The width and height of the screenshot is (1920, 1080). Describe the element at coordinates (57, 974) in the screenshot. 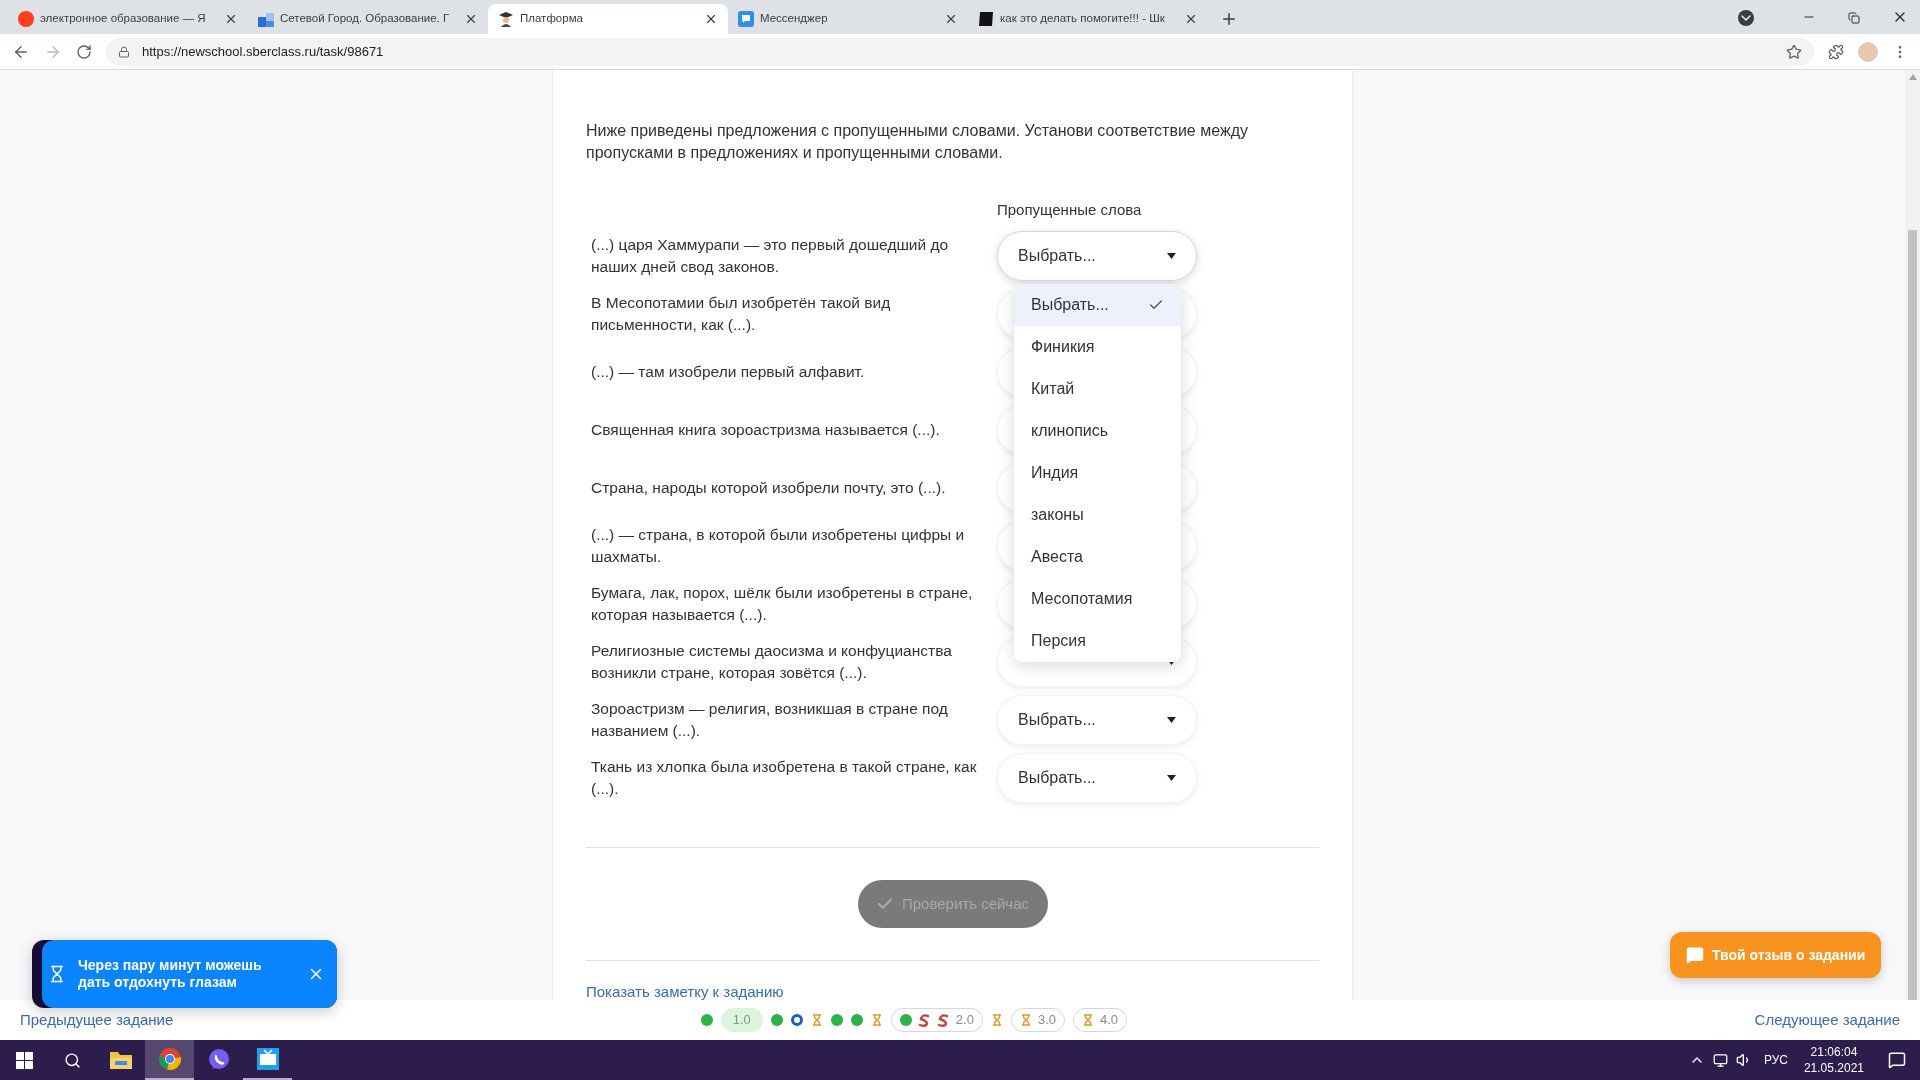

I see `hourglass-icon` at that location.